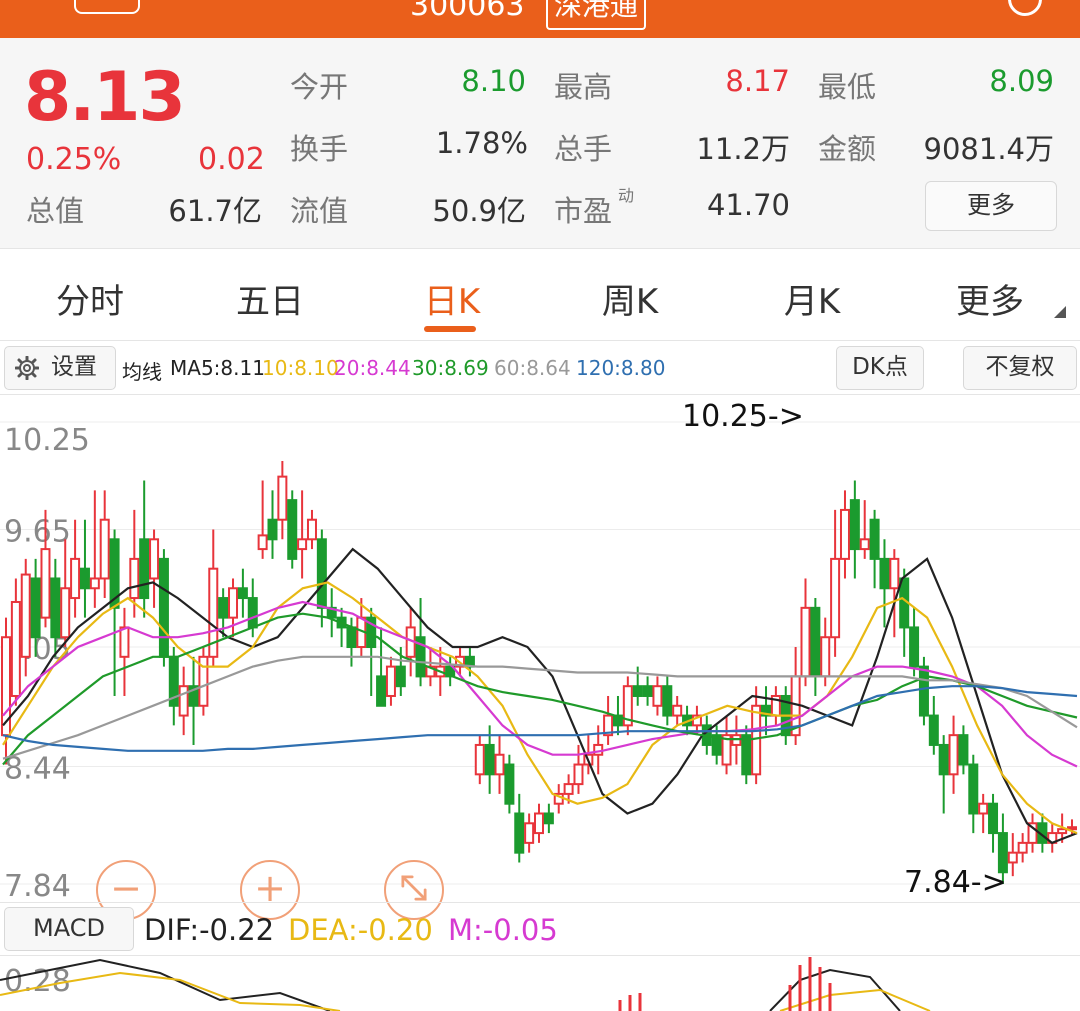  I want to click on macd-header: MACD DIF:-0.22 DEA:-0.20 M:-0.05, so click(540, 929).